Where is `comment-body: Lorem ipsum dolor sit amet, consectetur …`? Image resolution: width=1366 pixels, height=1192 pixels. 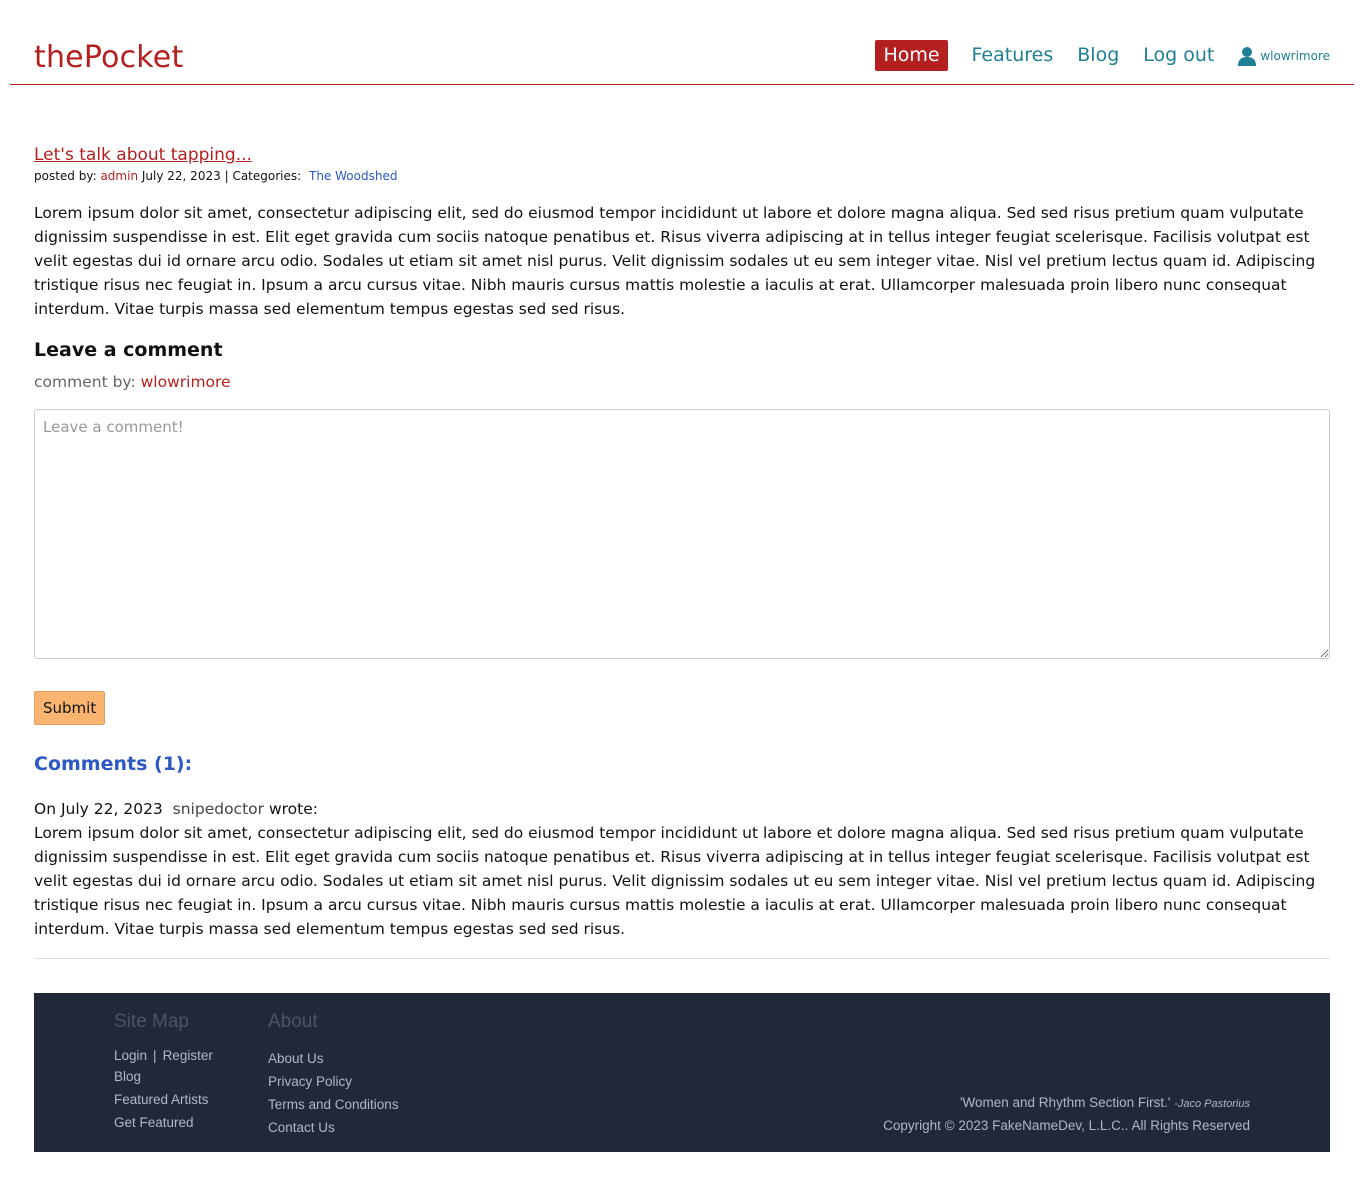 comment-body: Lorem ipsum dolor sit amet, consectetur … is located at coordinates (675, 881).